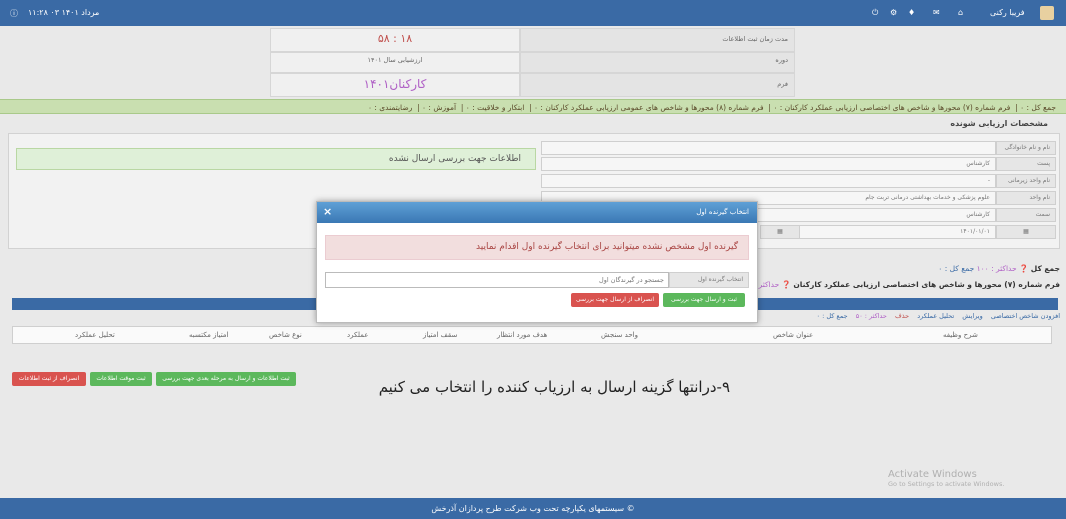  I want to click on calendar-icon-2: ▦, so click(780, 232).